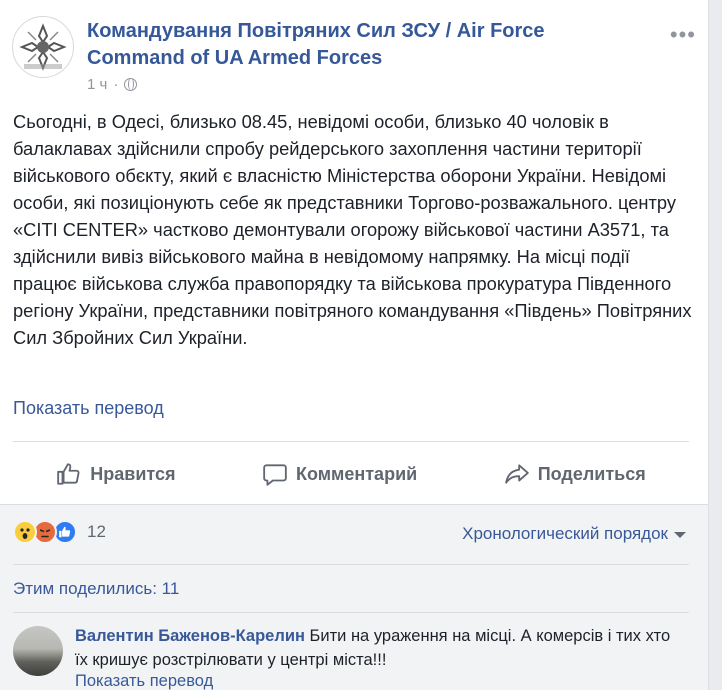  I want to click on commenter-avatar, so click(38, 651).